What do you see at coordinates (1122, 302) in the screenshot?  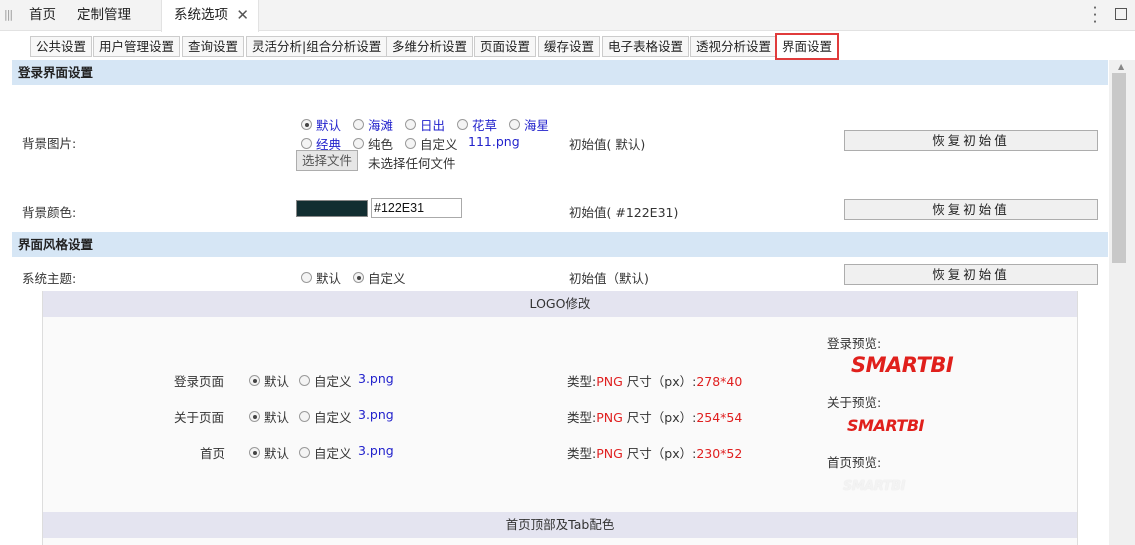 I see `vertical-scrollbar: ▲` at bounding box center [1122, 302].